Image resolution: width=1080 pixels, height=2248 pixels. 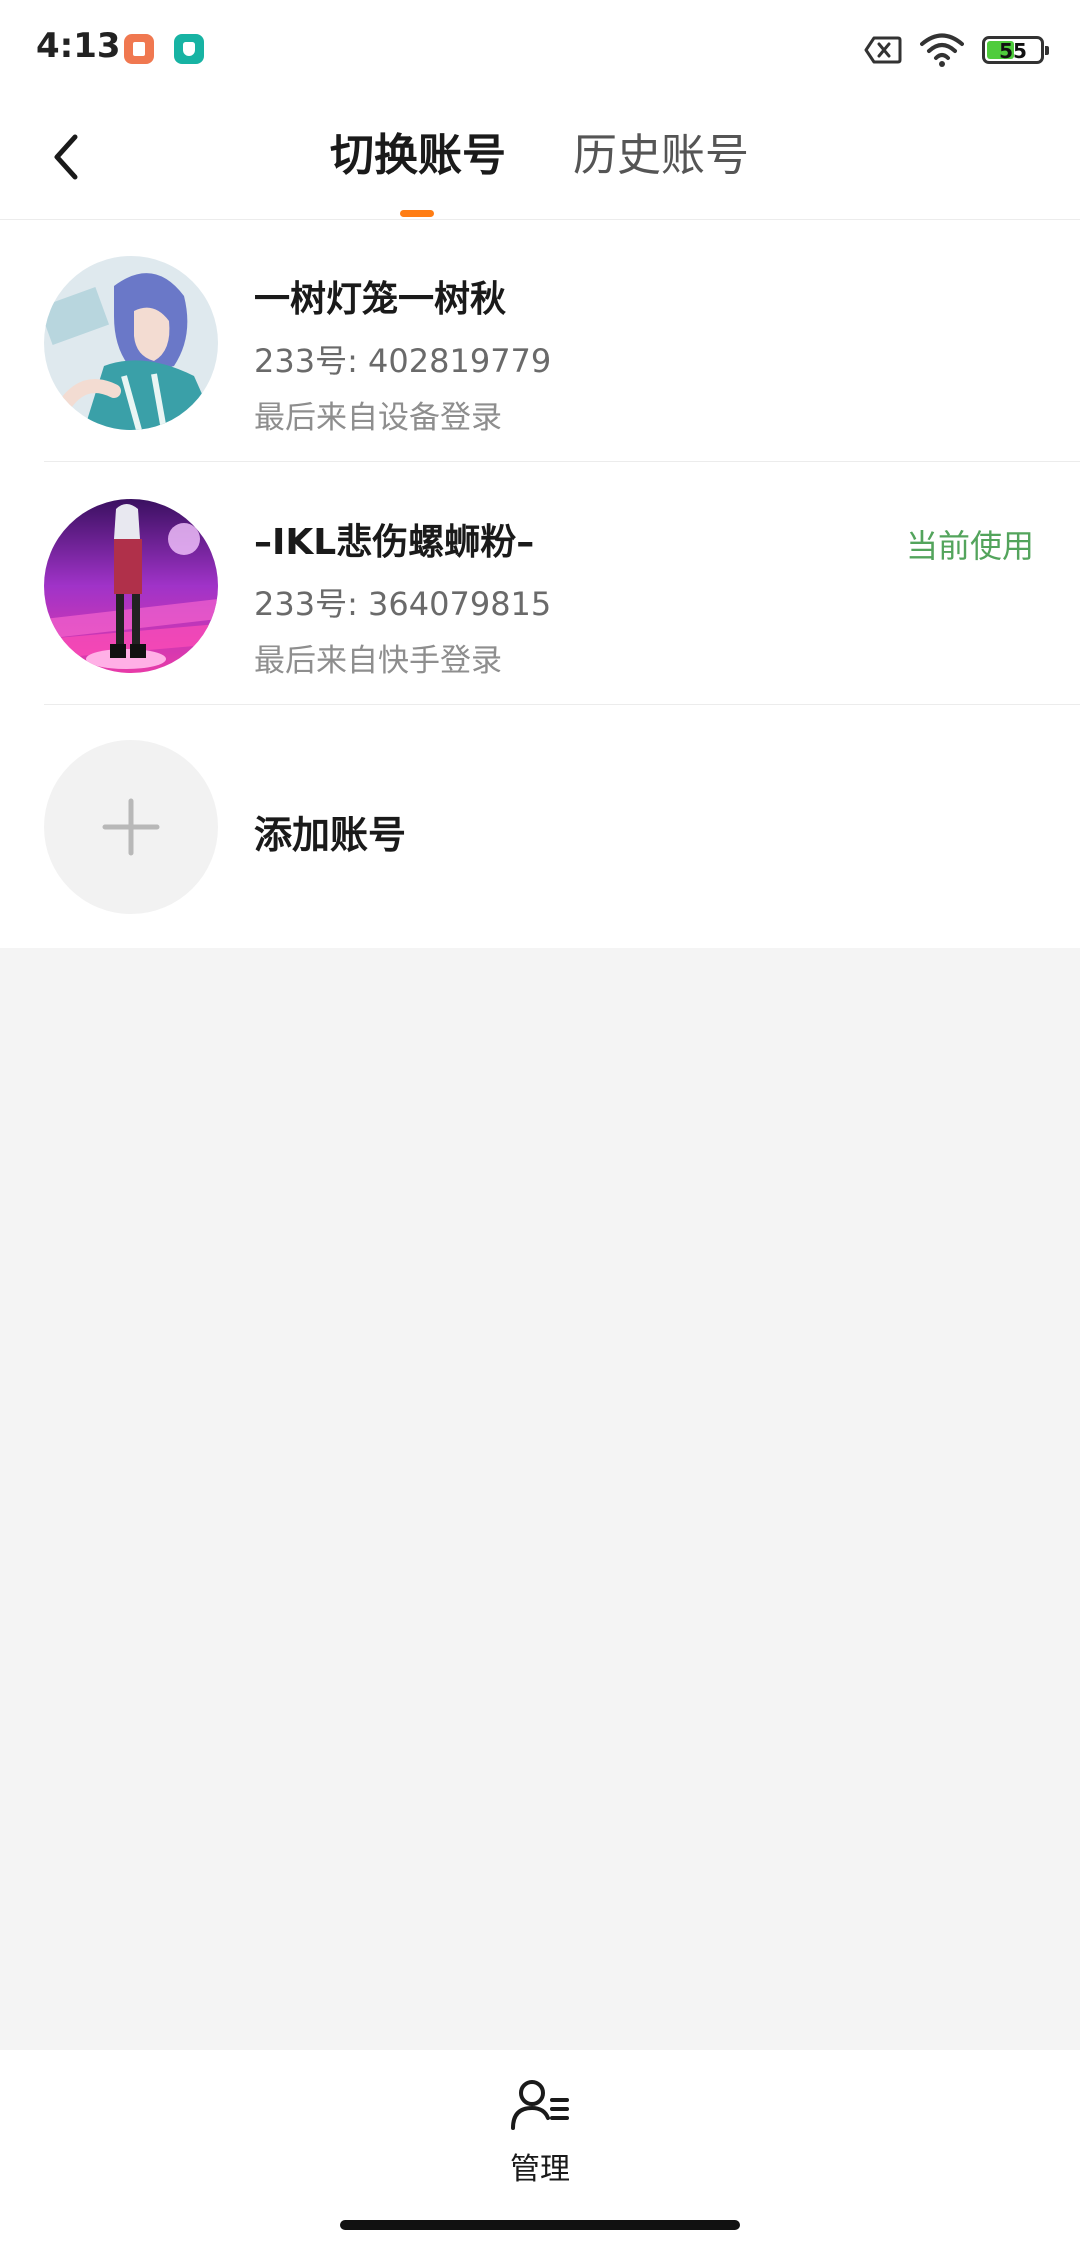 What do you see at coordinates (1013, 51) in the screenshot?
I see `battery-percent: 55` at bounding box center [1013, 51].